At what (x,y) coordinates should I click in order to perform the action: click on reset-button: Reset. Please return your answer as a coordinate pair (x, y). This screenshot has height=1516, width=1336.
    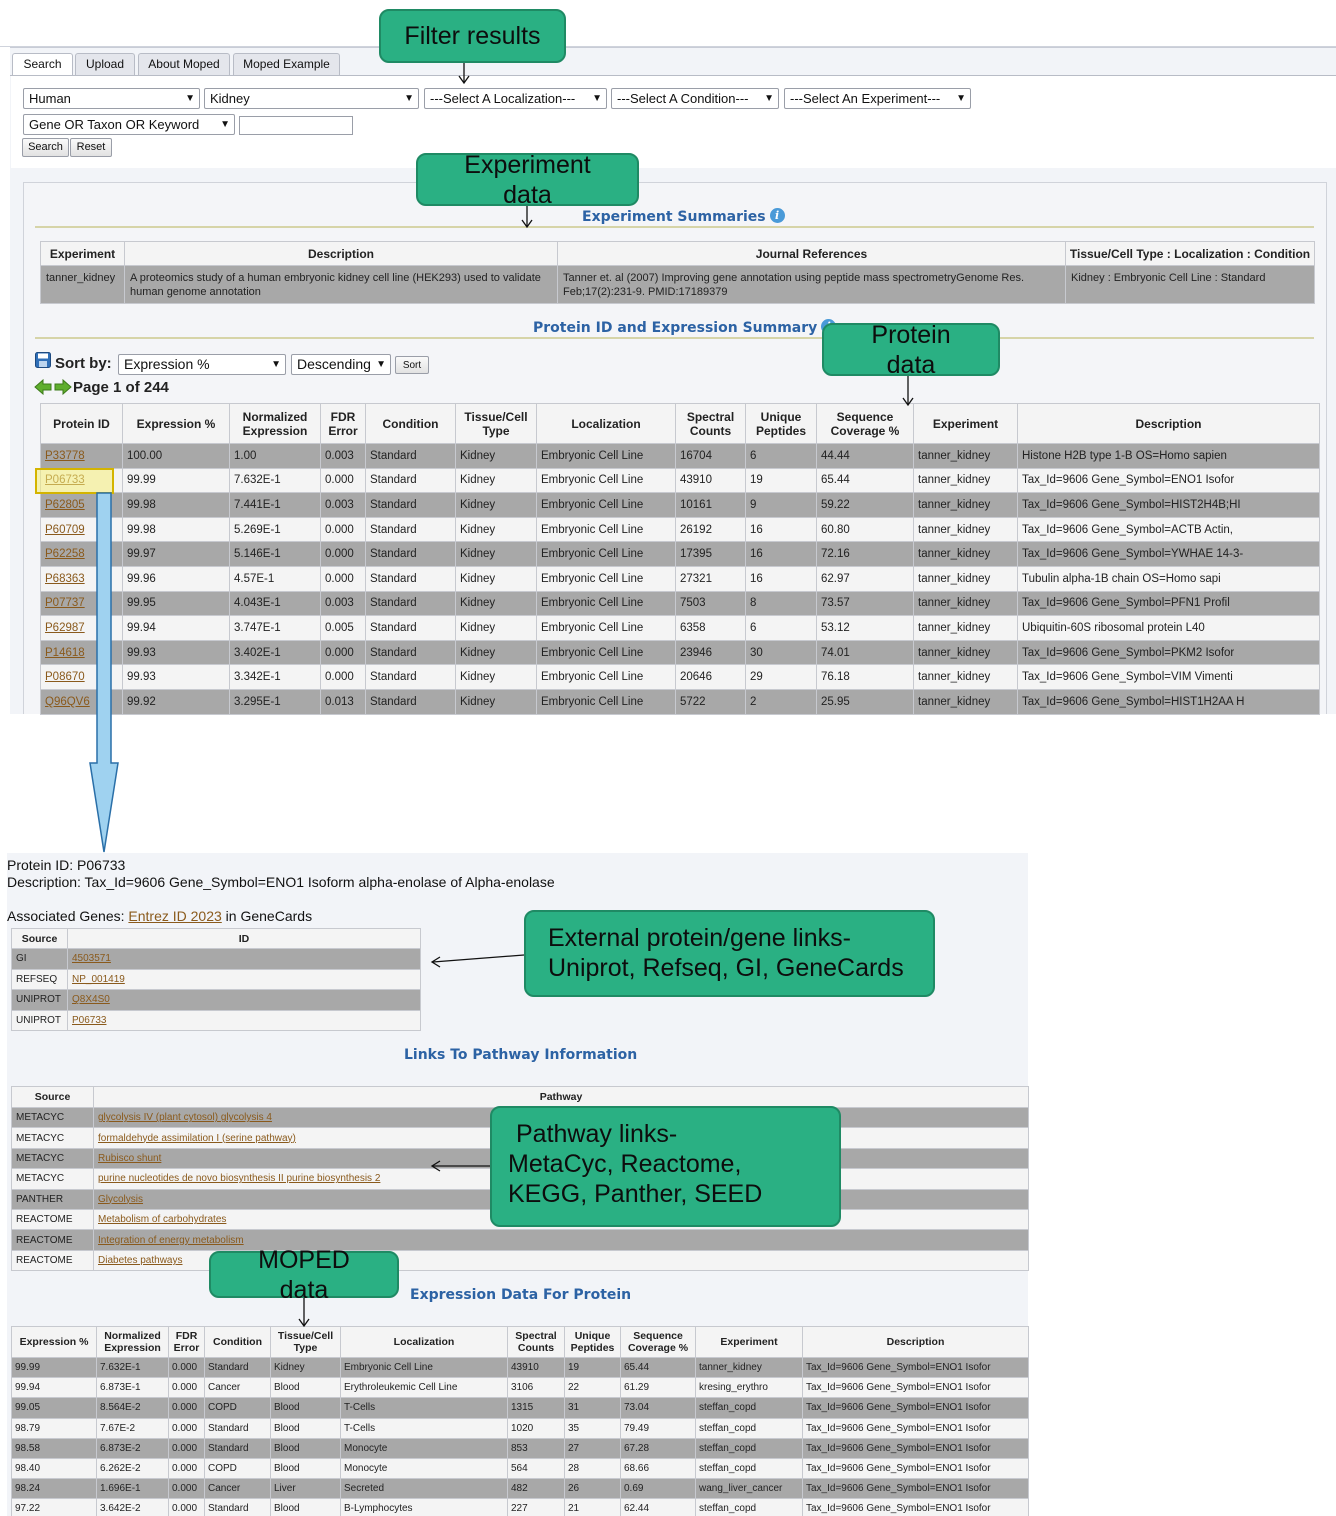
    Looking at the image, I should click on (91, 147).